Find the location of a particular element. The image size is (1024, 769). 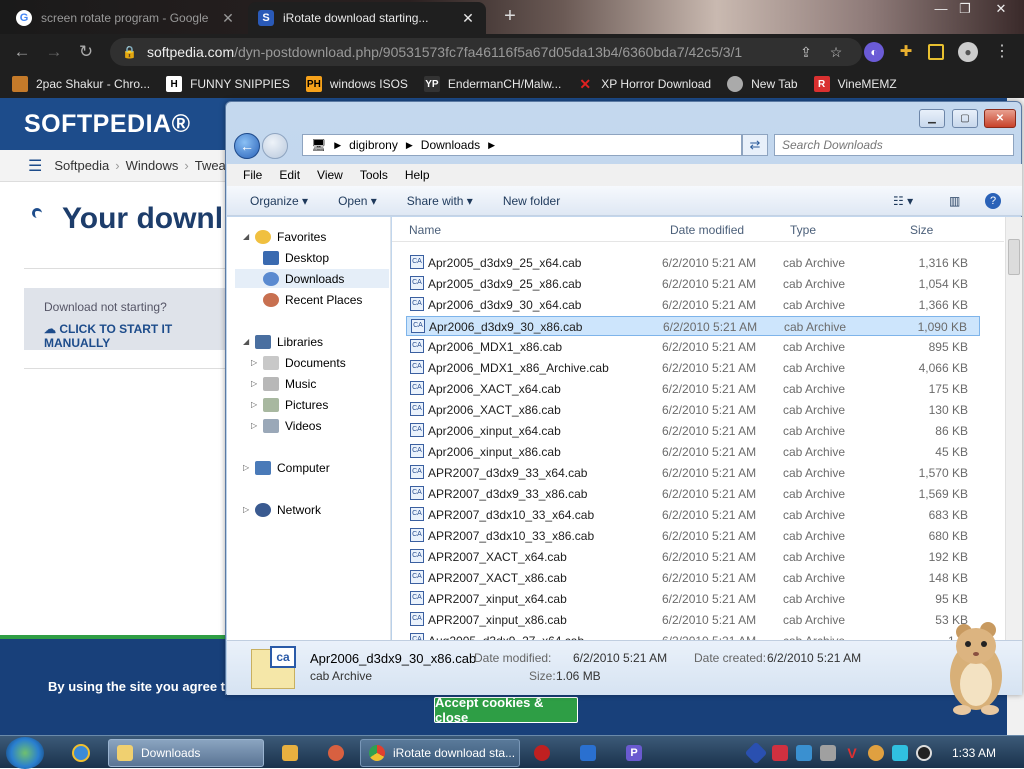

tray-monitor-icon is located at coordinates (900, 753).